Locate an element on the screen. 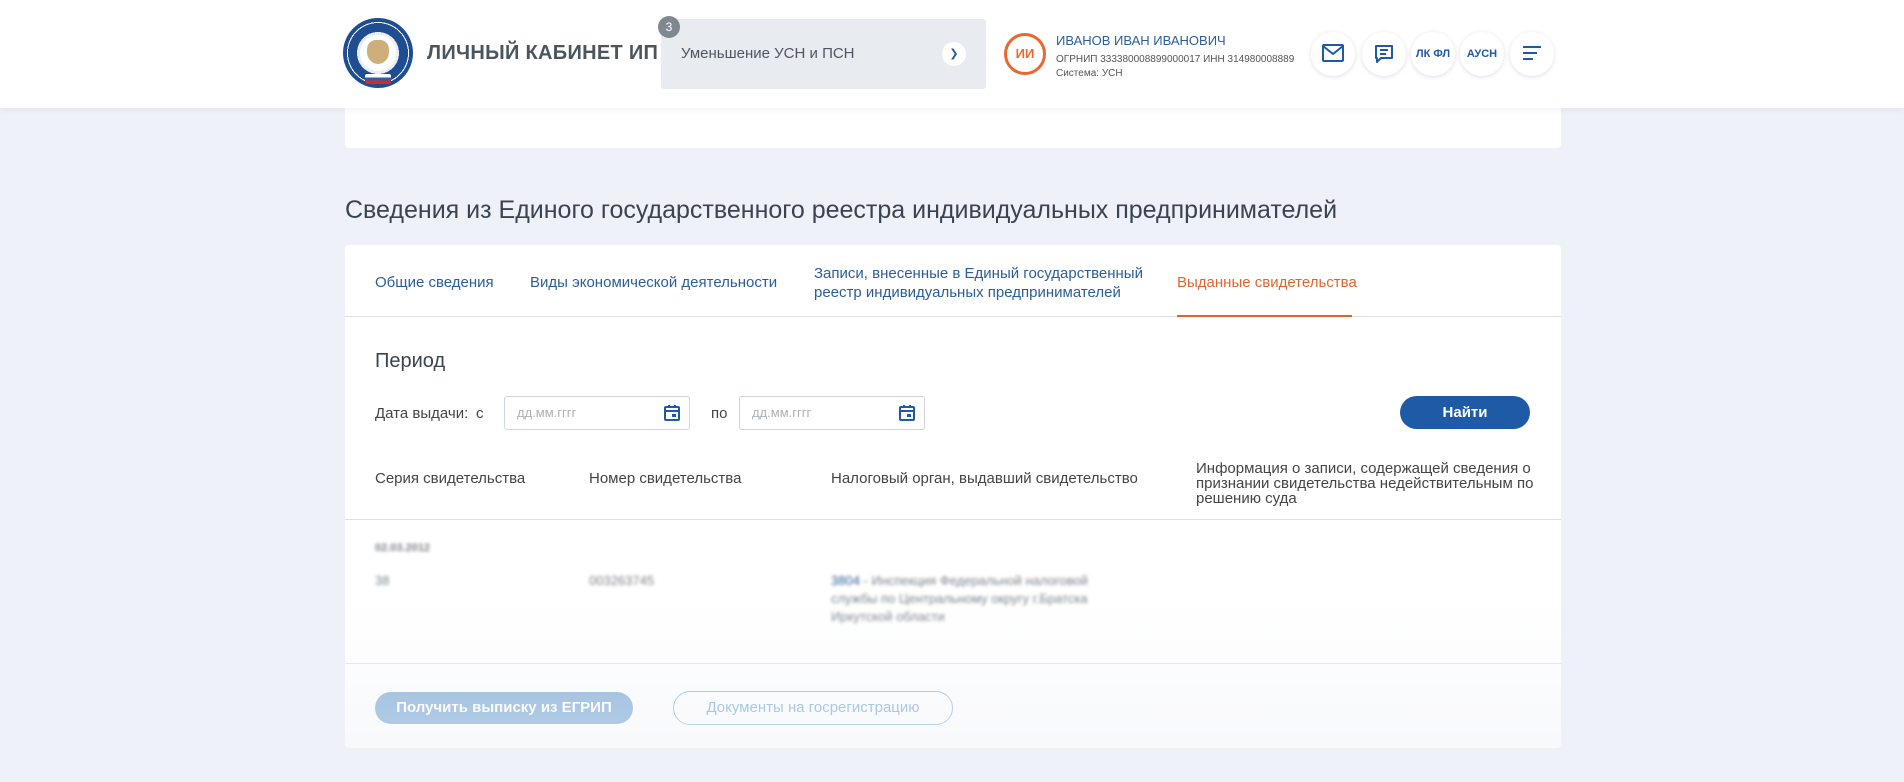  row-date: 02.03.2012 is located at coordinates (403, 548).